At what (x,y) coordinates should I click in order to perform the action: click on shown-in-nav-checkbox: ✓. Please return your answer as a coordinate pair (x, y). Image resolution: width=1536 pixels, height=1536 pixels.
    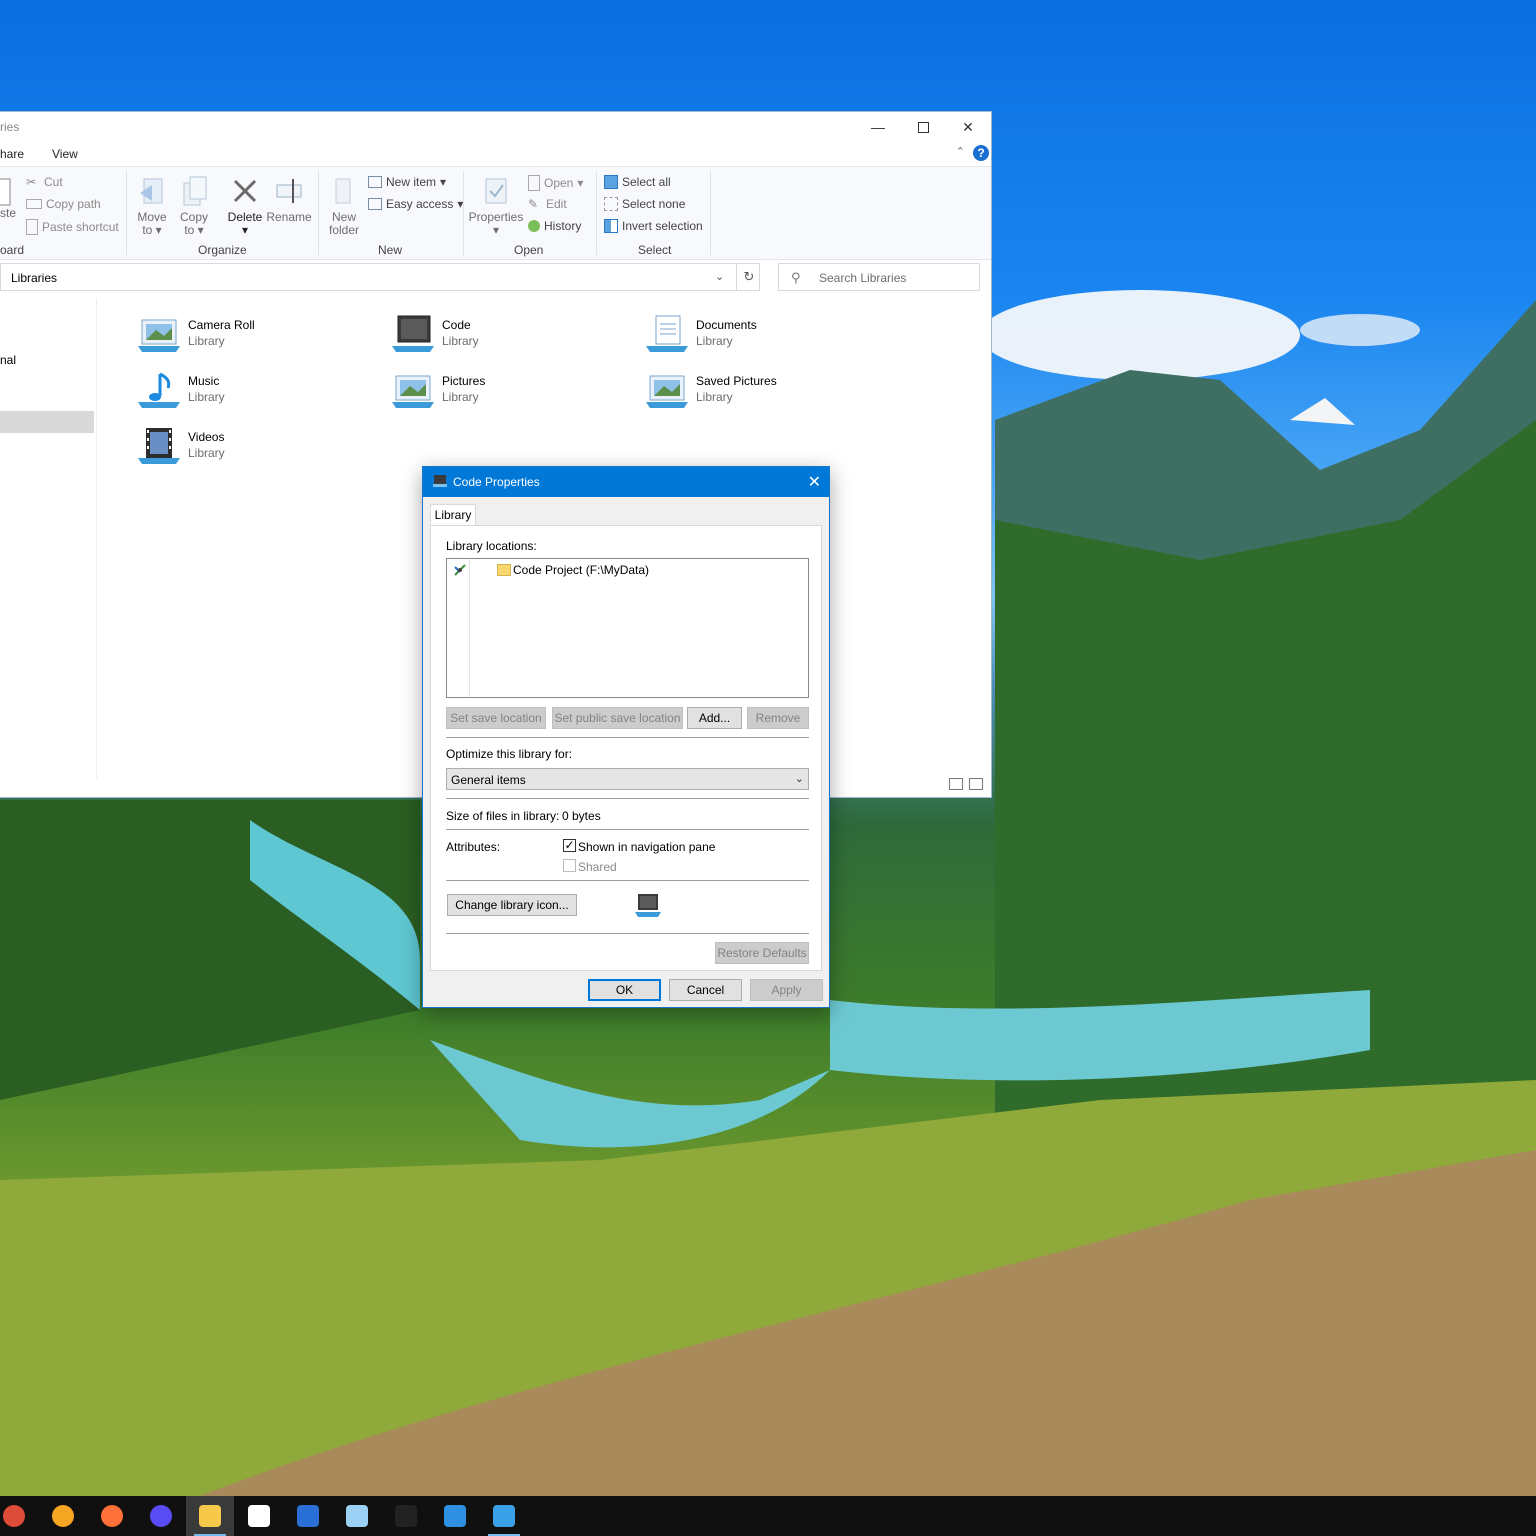
    Looking at the image, I should click on (569, 845).